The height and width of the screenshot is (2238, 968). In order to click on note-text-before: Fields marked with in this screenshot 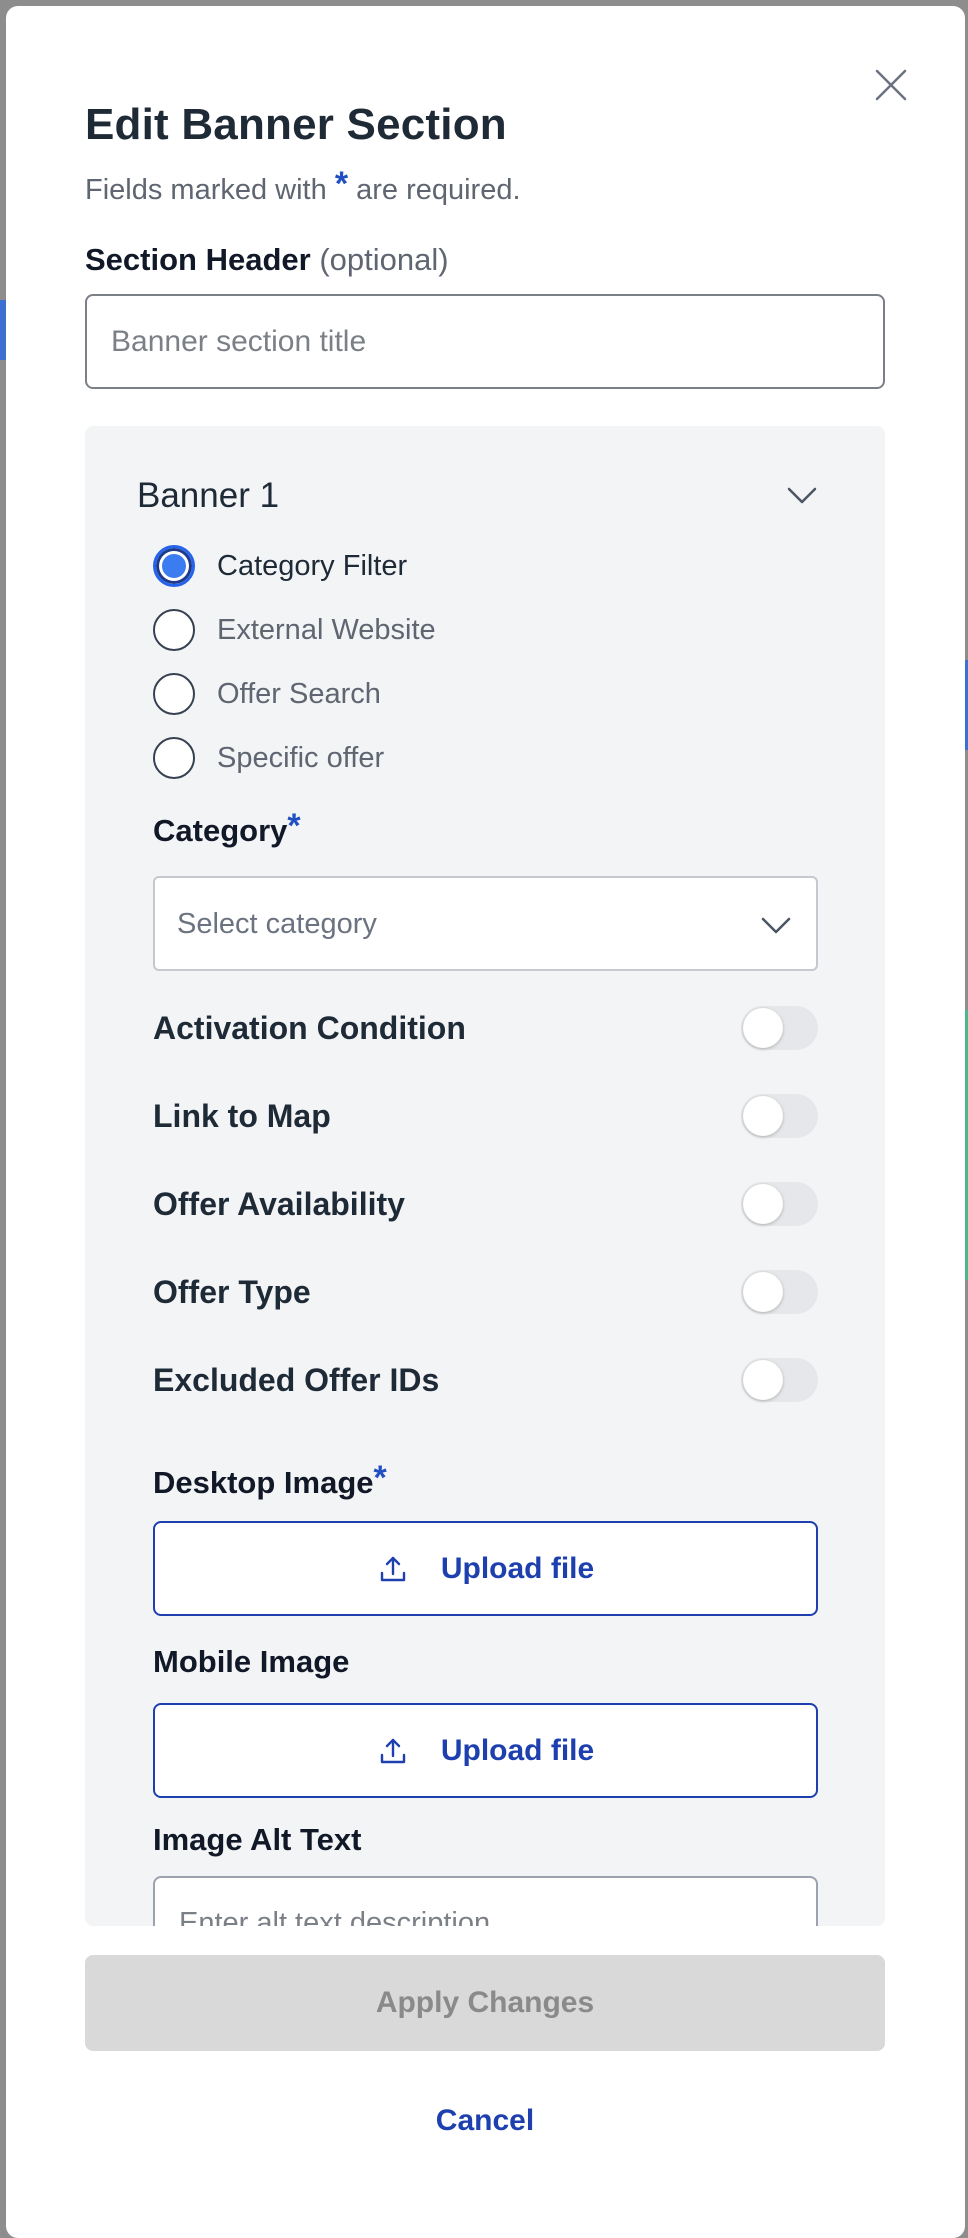, I will do `click(210, 190)`.